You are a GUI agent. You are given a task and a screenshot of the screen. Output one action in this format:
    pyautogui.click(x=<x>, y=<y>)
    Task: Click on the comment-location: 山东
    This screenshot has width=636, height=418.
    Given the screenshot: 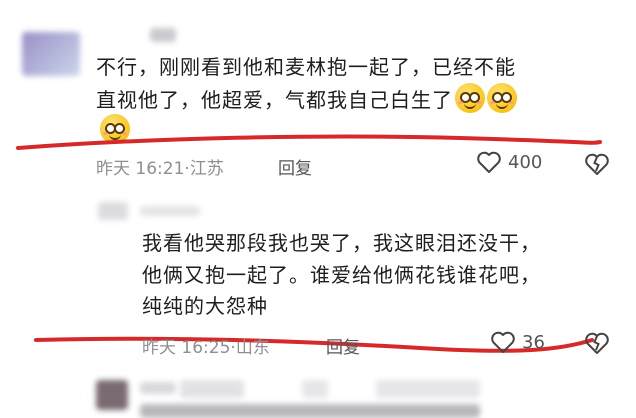 What is the action you would take?
    pyautogui.click(x=252, y=348)
    